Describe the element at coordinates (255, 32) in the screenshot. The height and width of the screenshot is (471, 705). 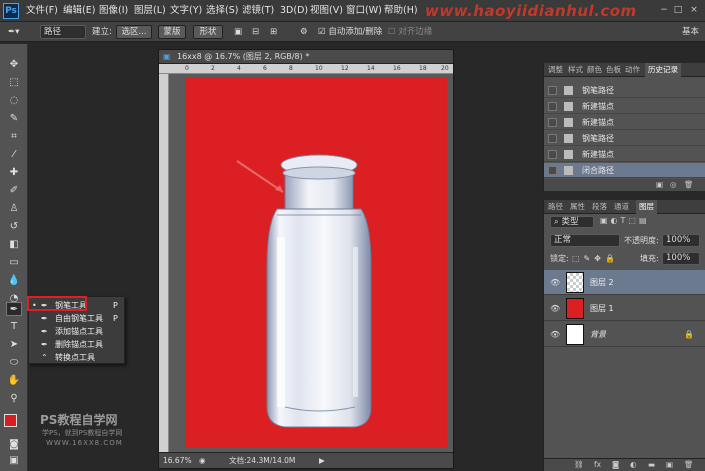
I see `path-align-icon: ⊟` at that location.